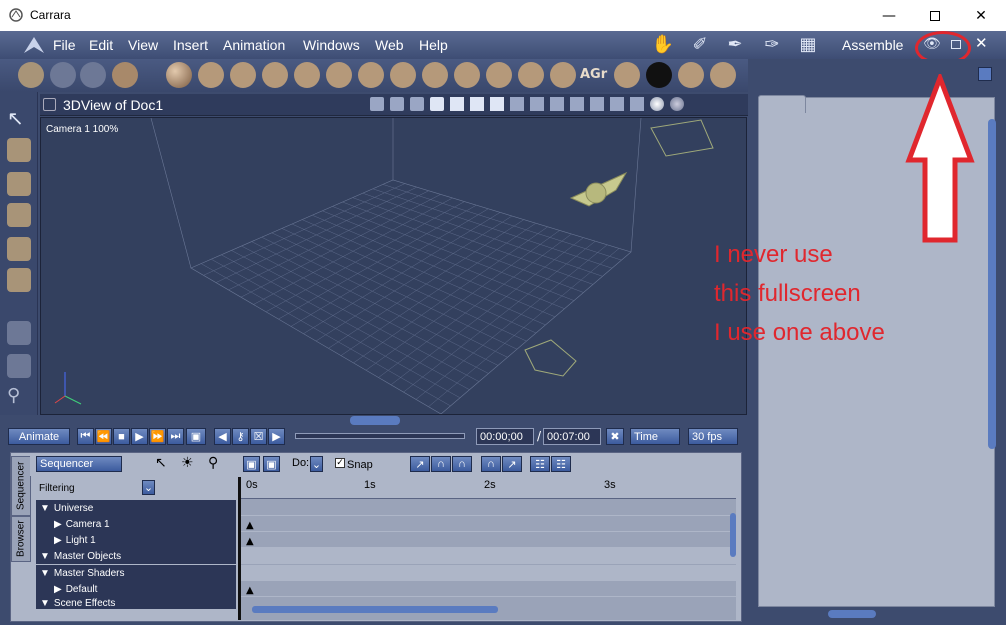 This screenshot has width=1006, height=625. I want to click on wand-tool-icon, so click(31, 75).